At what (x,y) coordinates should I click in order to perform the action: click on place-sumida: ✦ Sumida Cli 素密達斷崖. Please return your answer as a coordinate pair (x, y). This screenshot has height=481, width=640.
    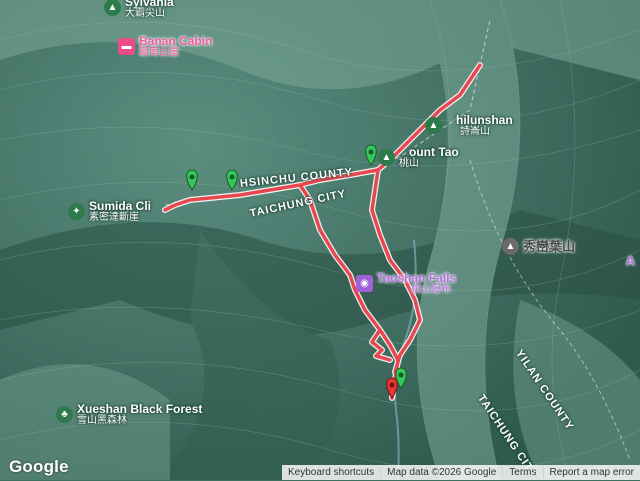
    Looking at the image, I should click on (109, 211).